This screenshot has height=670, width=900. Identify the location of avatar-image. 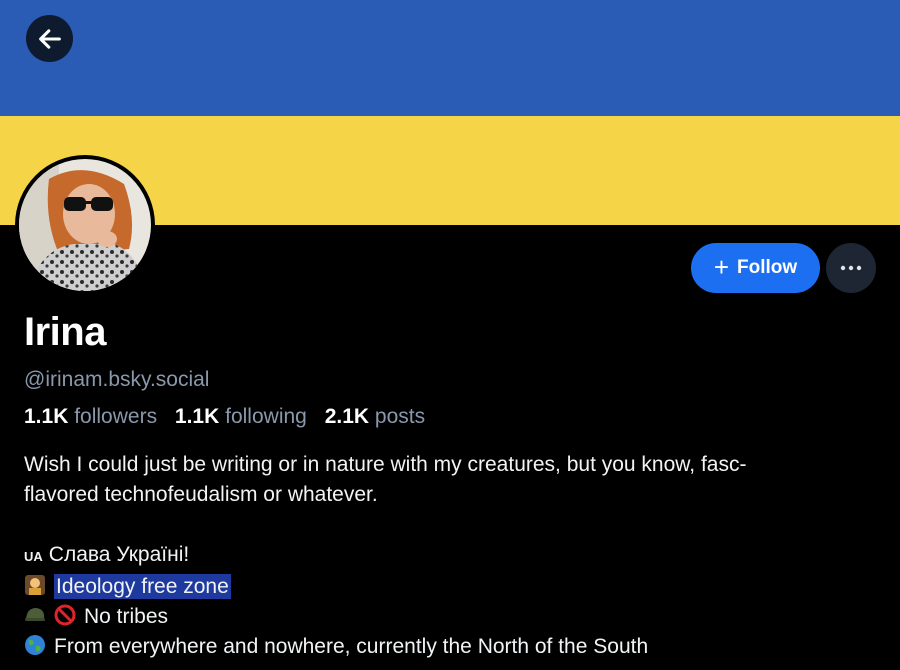
(85, 225).